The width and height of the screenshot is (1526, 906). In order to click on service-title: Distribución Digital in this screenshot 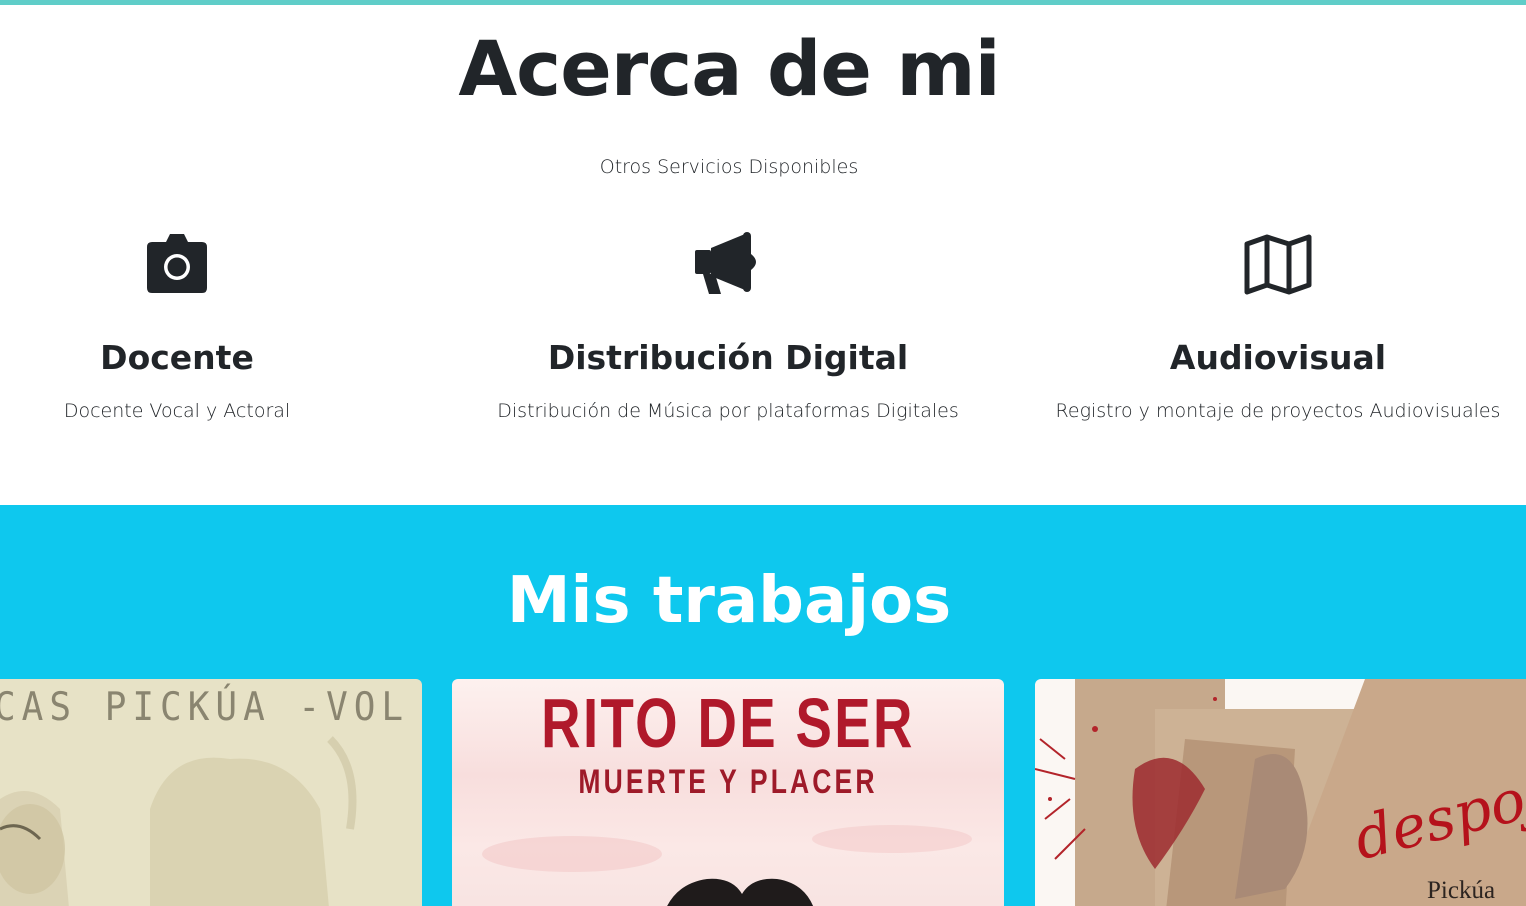, I will do `click(728, 357)`.